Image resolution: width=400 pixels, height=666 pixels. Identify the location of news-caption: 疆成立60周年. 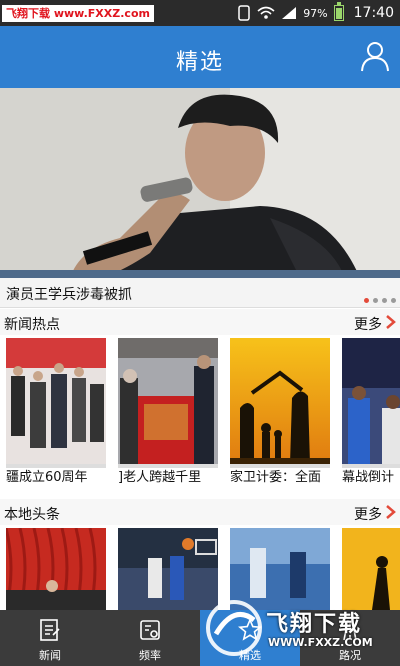
(56, 478).